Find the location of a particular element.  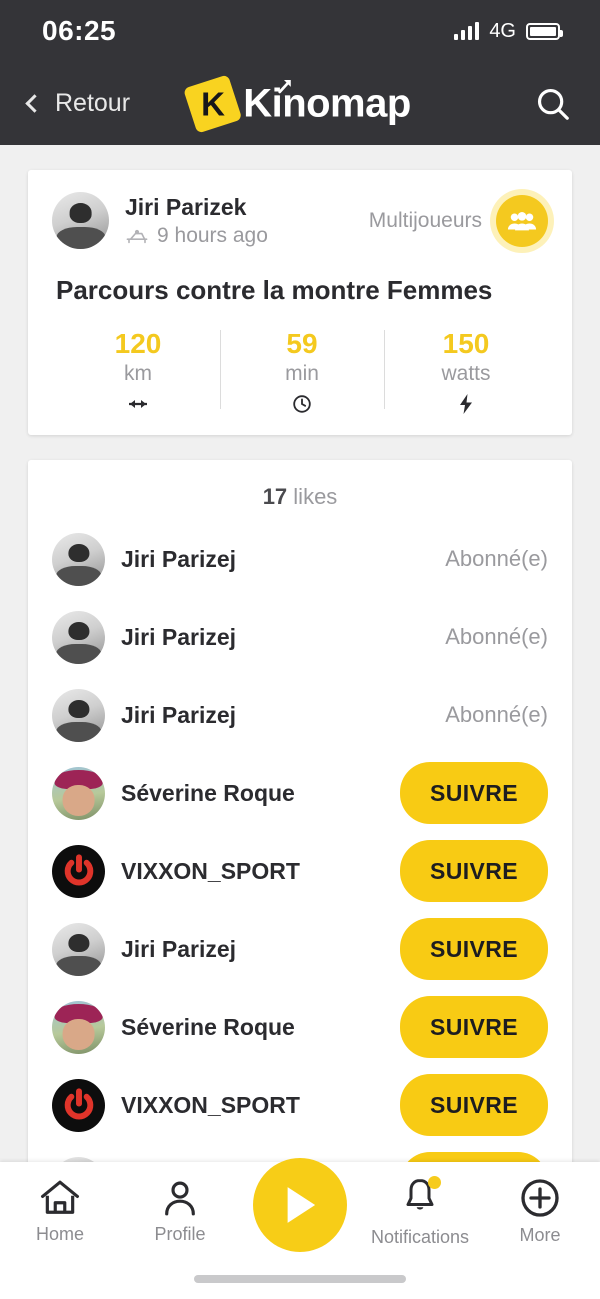

stat-distance: 120 km is located at coordinates (138, 371).